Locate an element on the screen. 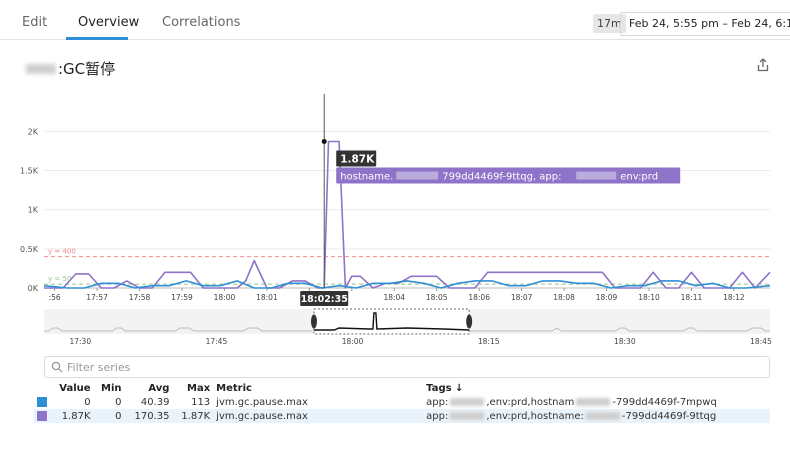  x-tick-label: 18:11 is located at coordinates (692, 297).